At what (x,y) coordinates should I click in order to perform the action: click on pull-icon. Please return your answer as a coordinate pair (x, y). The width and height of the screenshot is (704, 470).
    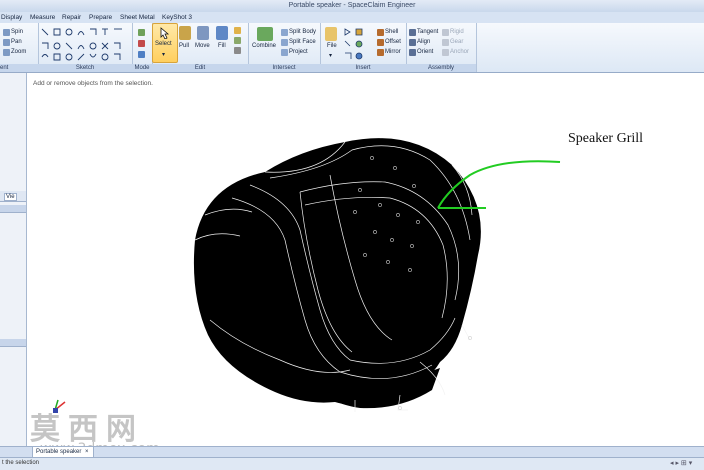
    Looking at the image, I should click on (185, 33).